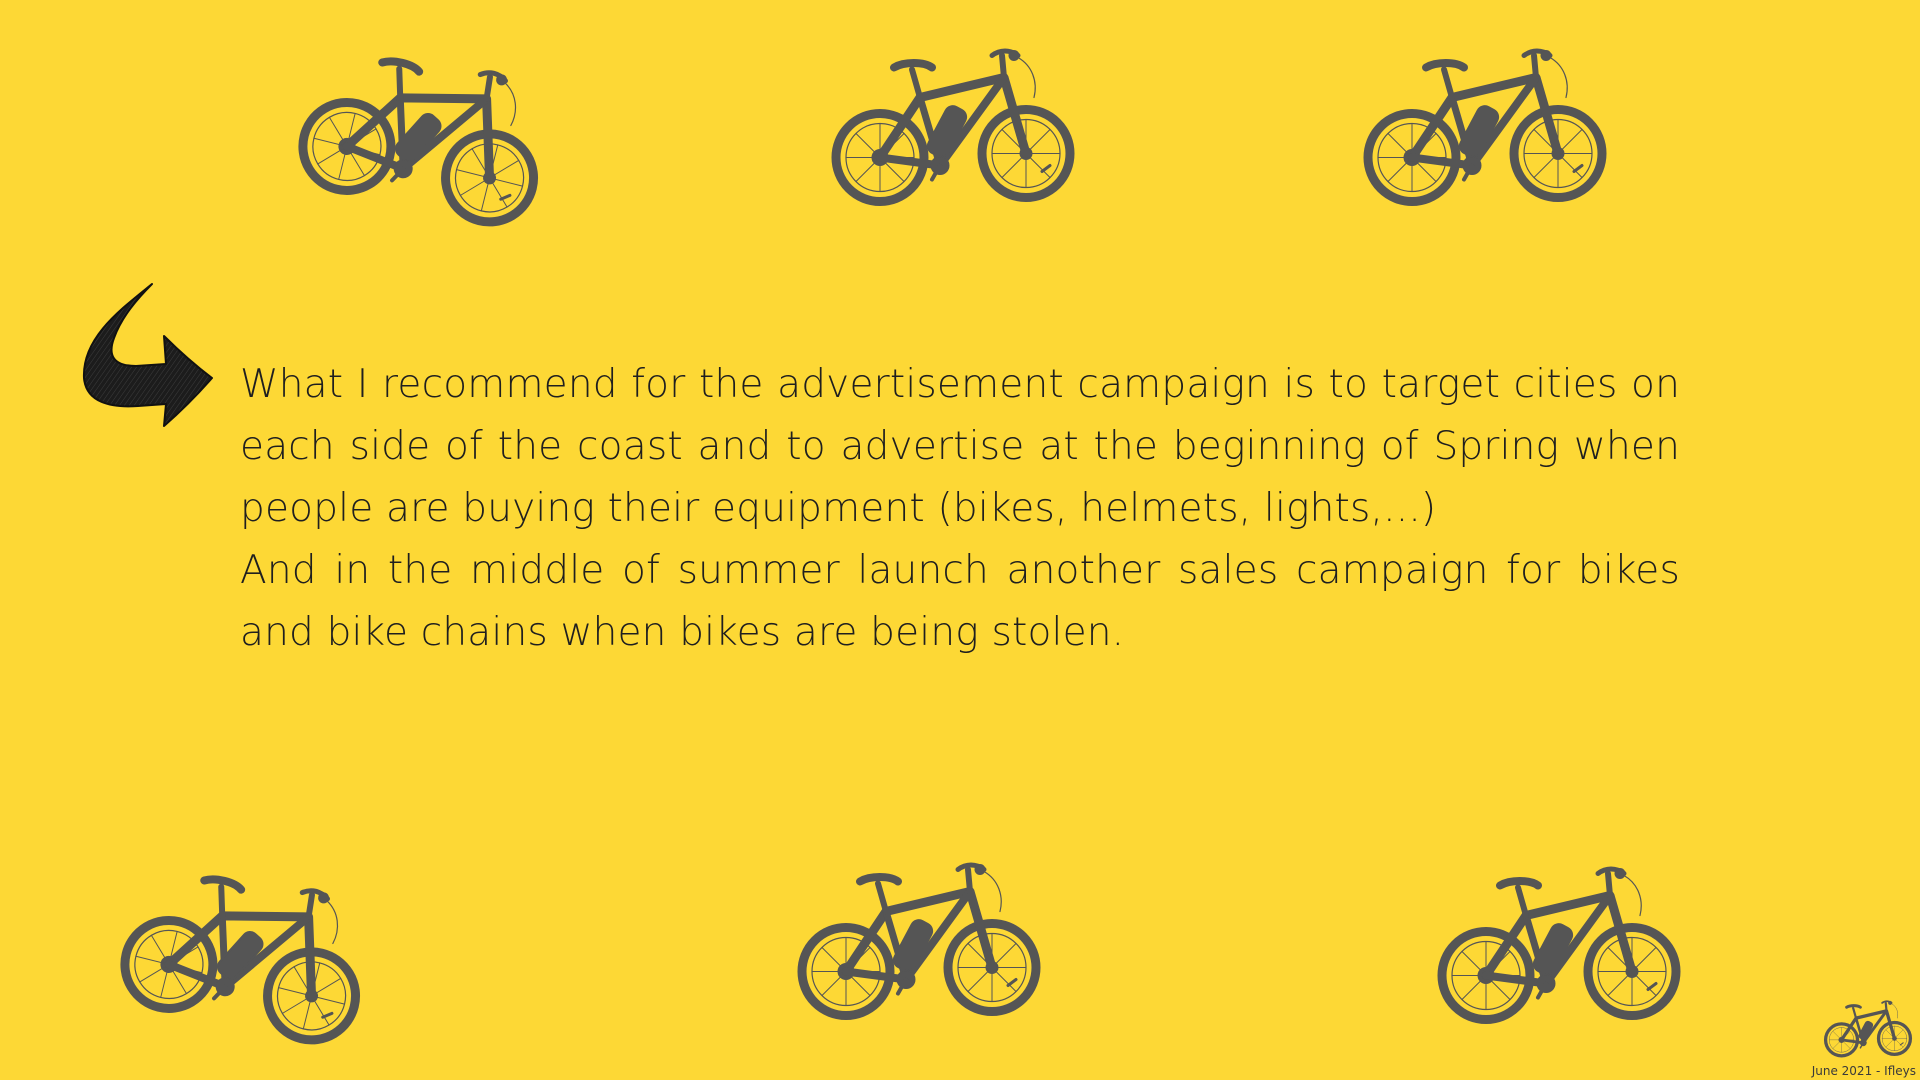 Image resolution: width=1920 pixels, height=1080 pixels. Describe the element at coordinates (150, 365) in the screenshot. I see `curved-arrow-right-icon` at that location.